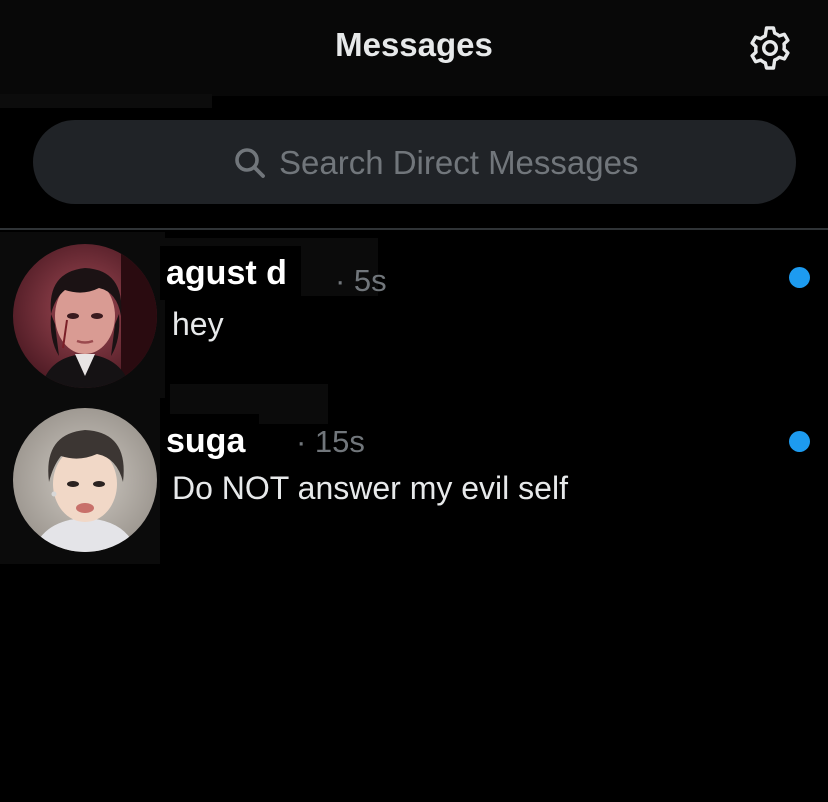 This screenshot has height=802, width=828. I want to click on search-icon, so click(250, 163).